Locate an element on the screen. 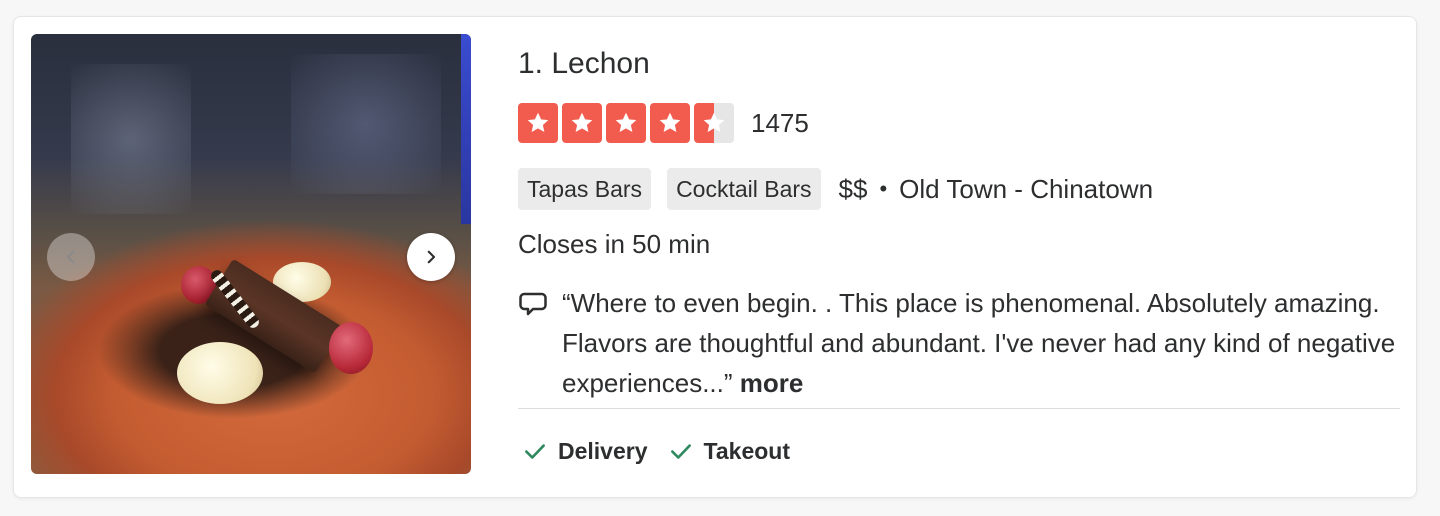 The height and width of the screenshot is (516, 1440). amenity-label: Takeout is located at coordinates (746, 450).